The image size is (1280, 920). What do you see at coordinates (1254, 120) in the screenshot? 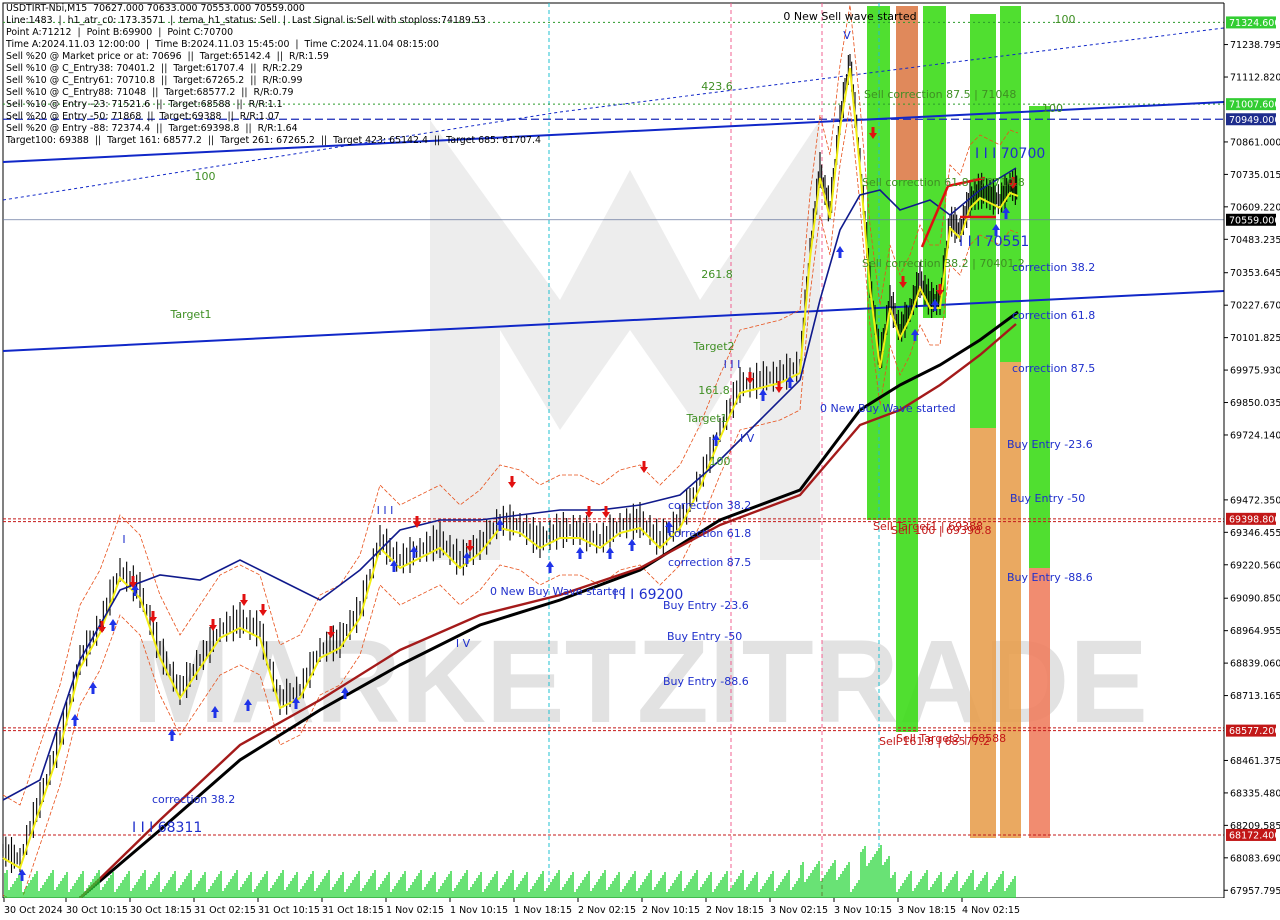
I see `price-tag-label: 70949.000` at bounding box center [1254, 120].